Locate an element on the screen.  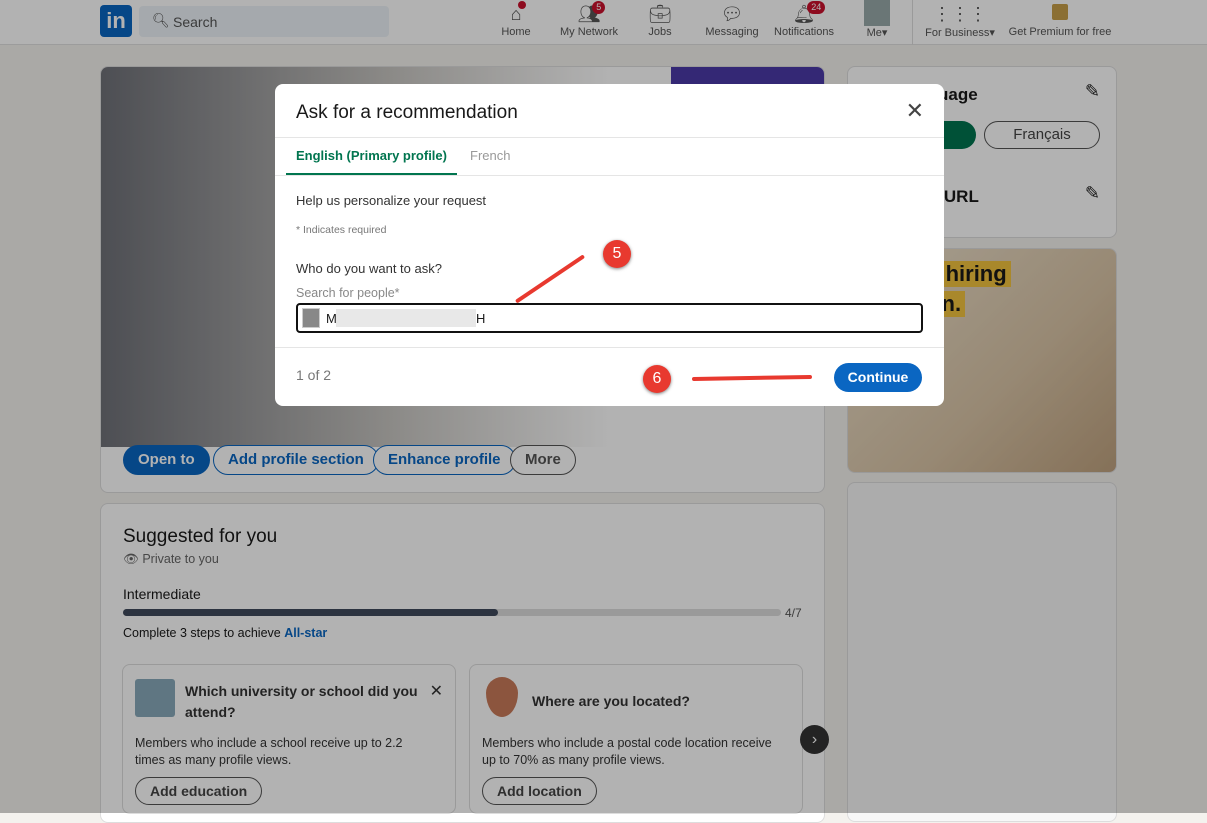
search-people-input: M H is located at coordinates (609, 318).